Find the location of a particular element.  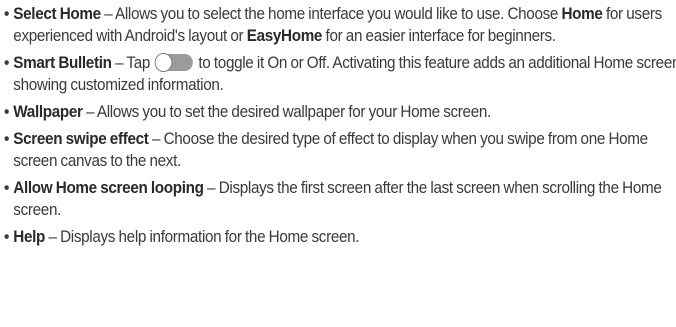

item-term: Screen swipe effect is located at coordinates (81, 139).